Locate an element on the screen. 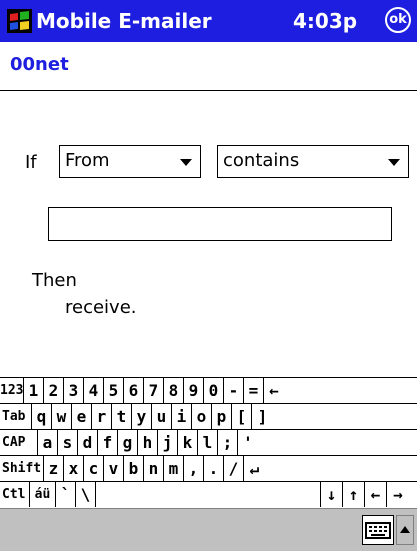  key-z: z is located at coordinates (54, 468).